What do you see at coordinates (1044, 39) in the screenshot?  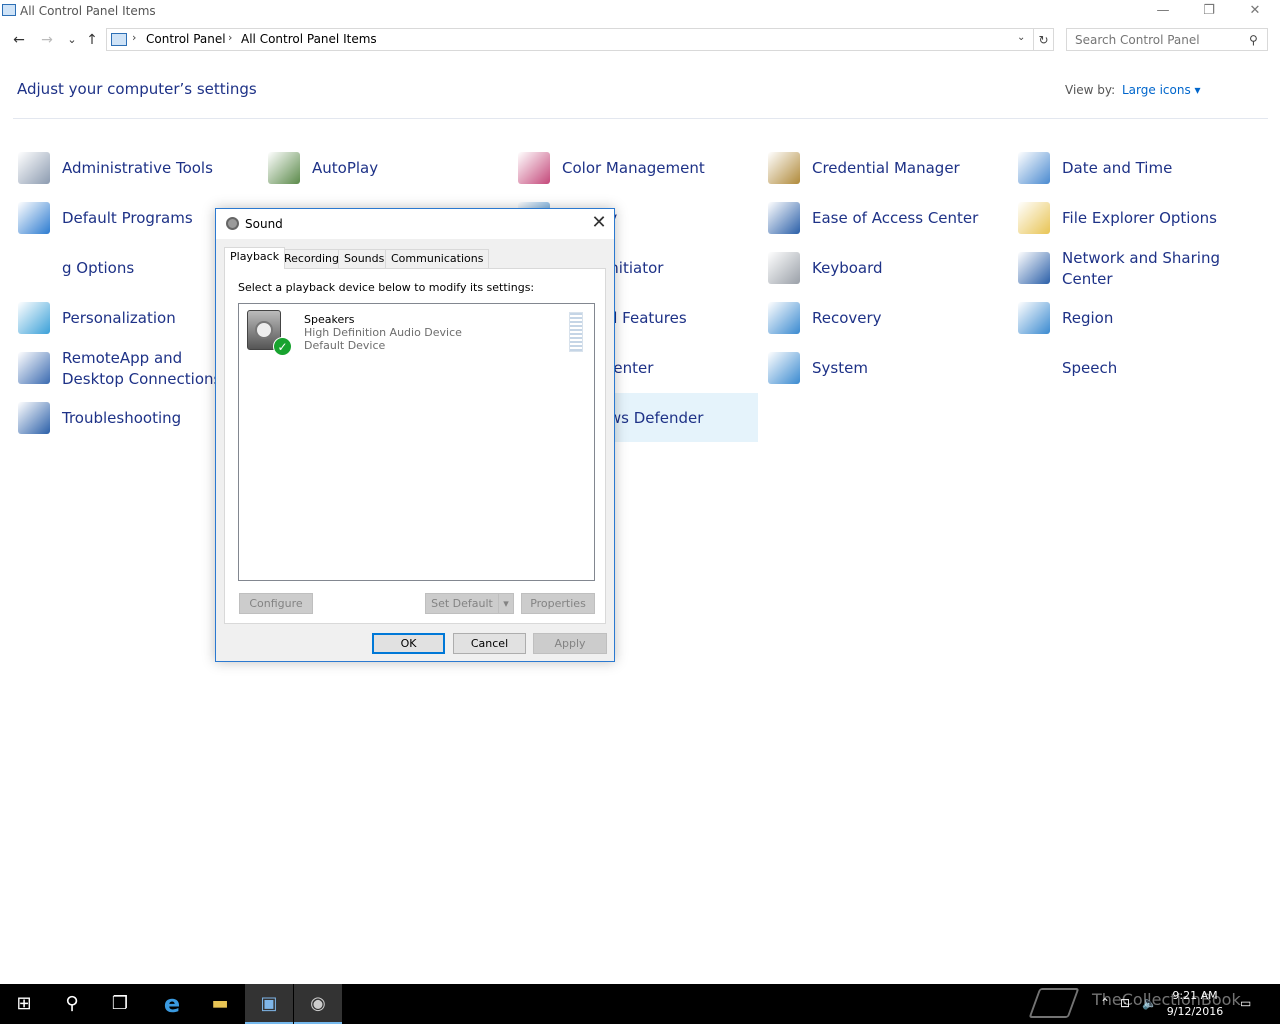 I see `refresh-button: ↻` at bounding box center [1044, 39].